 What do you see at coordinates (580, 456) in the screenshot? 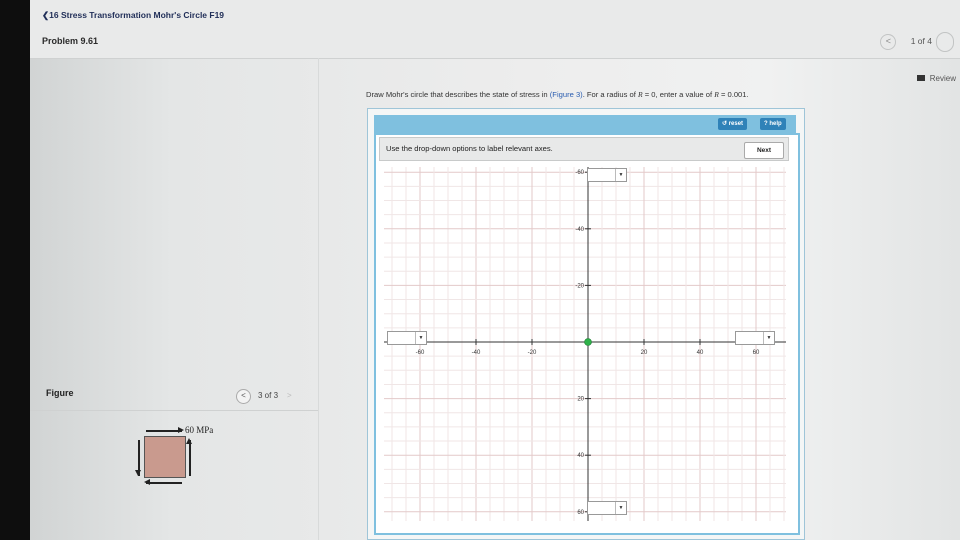
I see `y-tick-label: 40` at bounding box center [580, 456].